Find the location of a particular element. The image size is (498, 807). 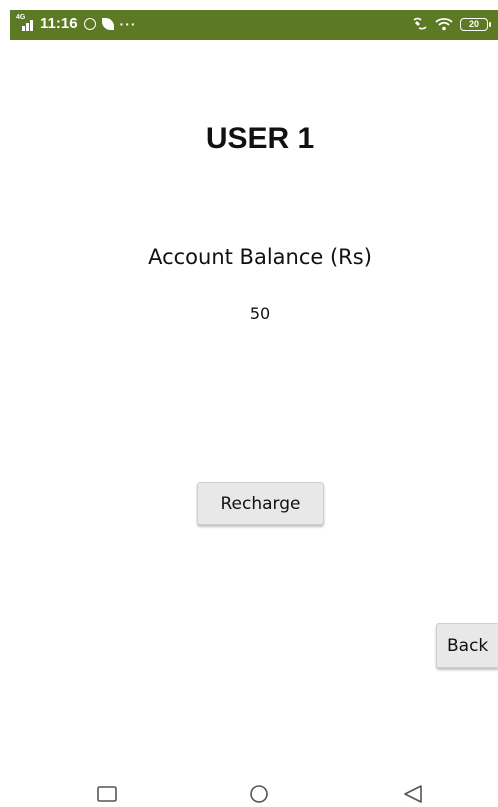

wifi-call-icon is located at coordinates (420, 23).